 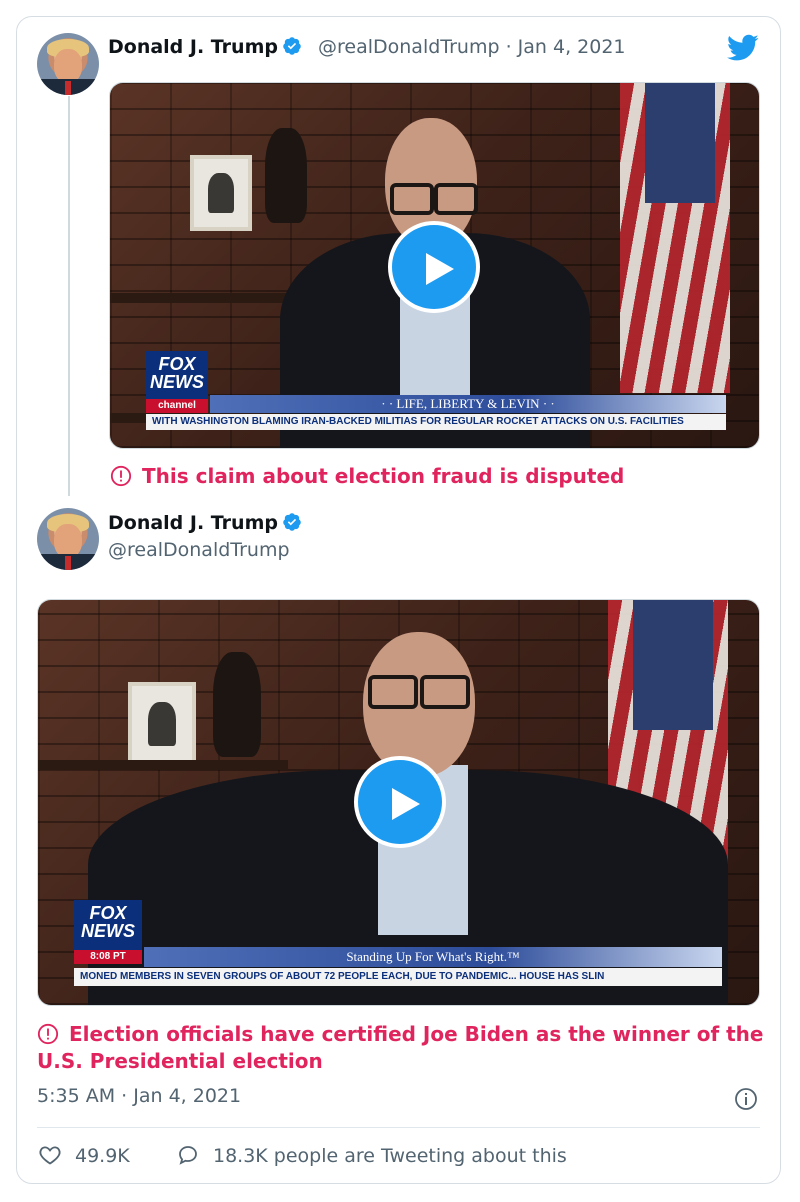 I want to click on info-icon, so click(x=746, y=1099).